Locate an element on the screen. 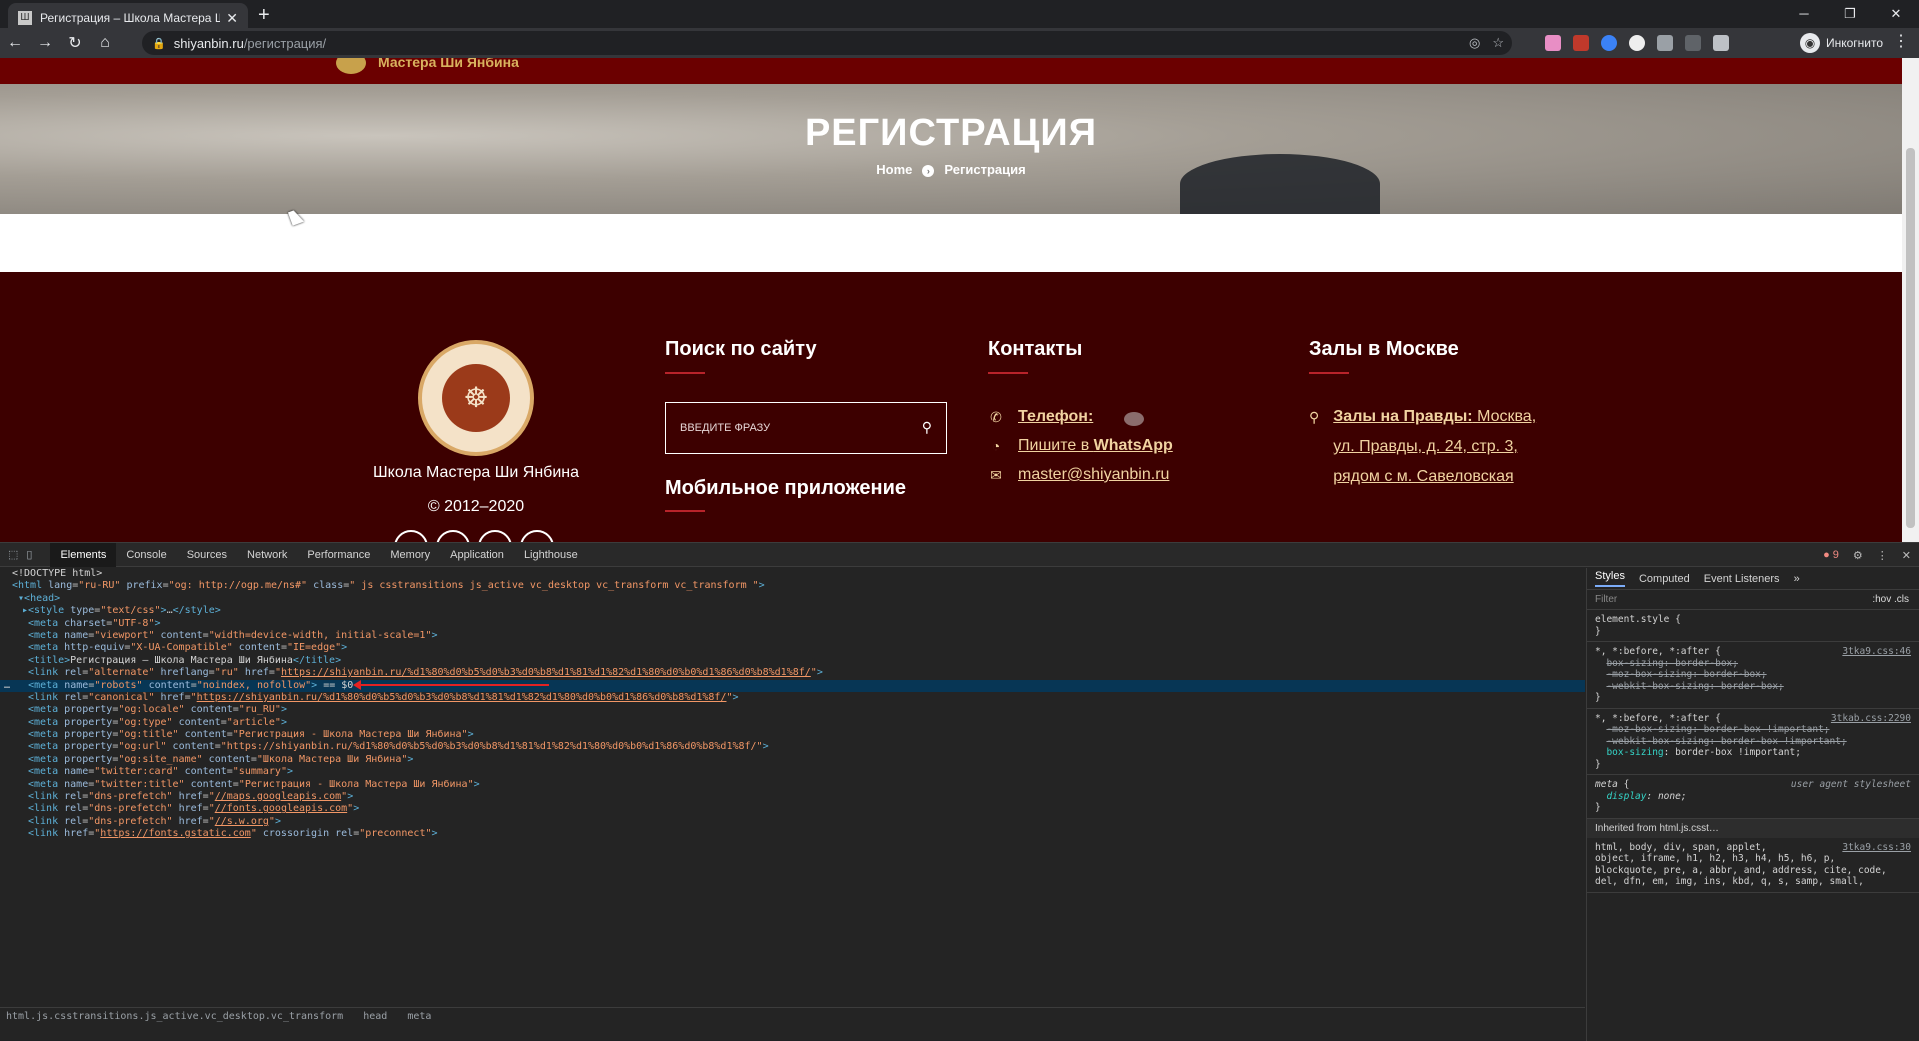  tab-network: Network is located at coordinates (267, 555).